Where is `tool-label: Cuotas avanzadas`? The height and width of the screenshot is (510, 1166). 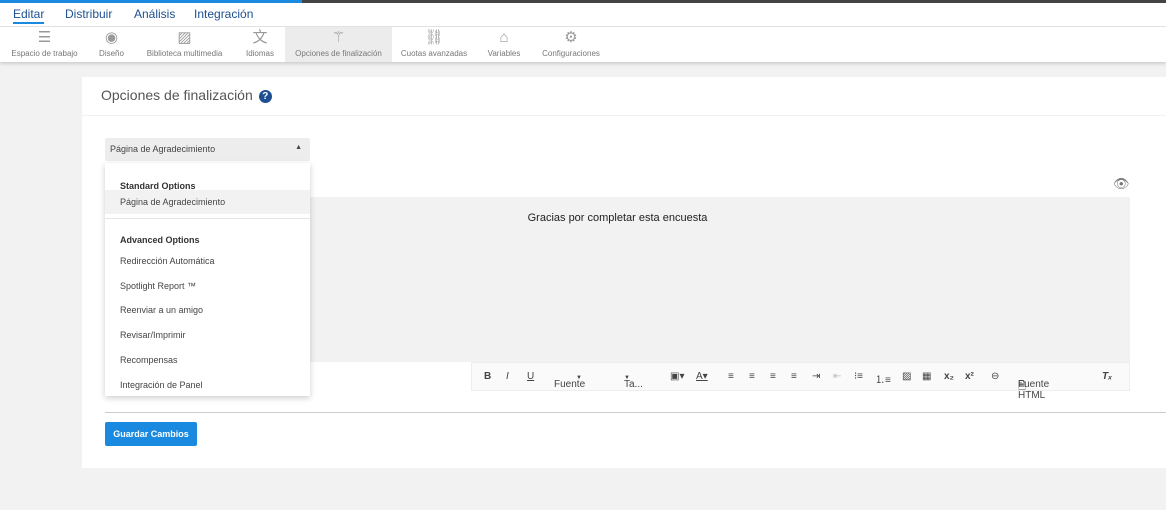
tool-label: Cuotas avanzadas is located at coordinates (434, 53).